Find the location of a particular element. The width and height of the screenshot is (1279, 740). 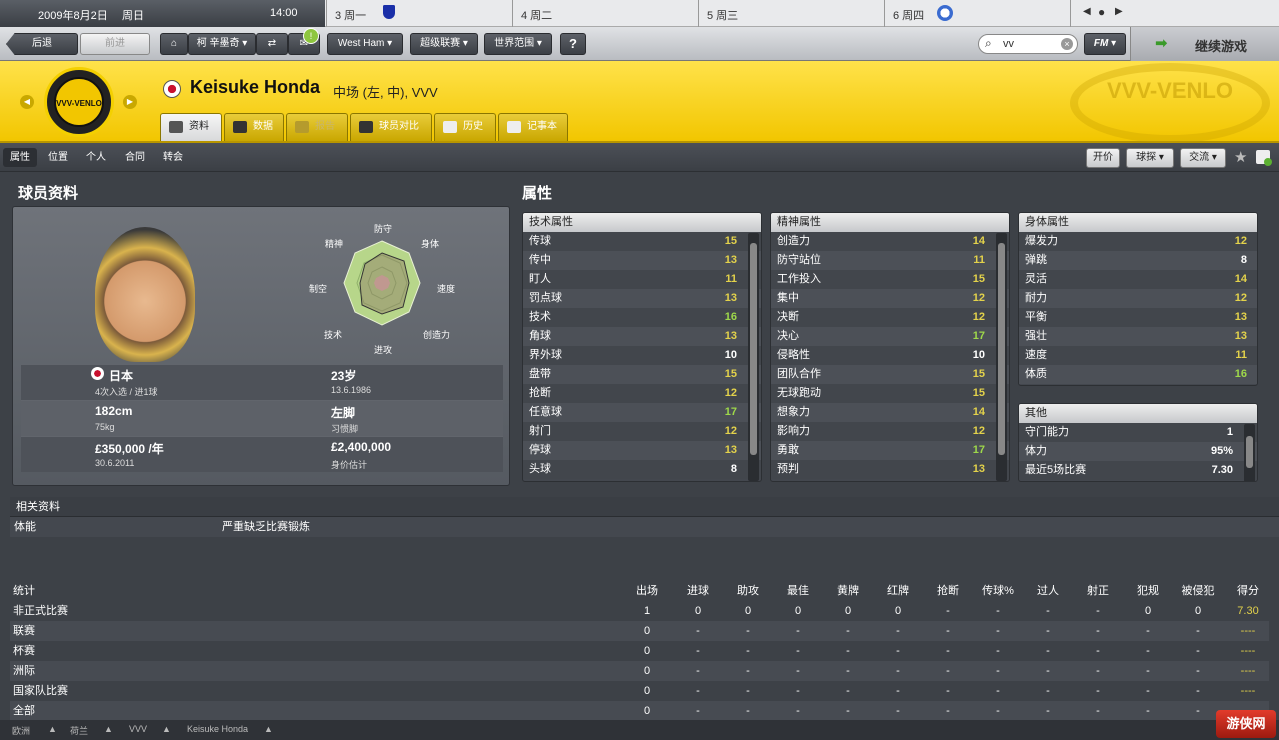

stats-header: 出场 is located at coordinates (647, 591).